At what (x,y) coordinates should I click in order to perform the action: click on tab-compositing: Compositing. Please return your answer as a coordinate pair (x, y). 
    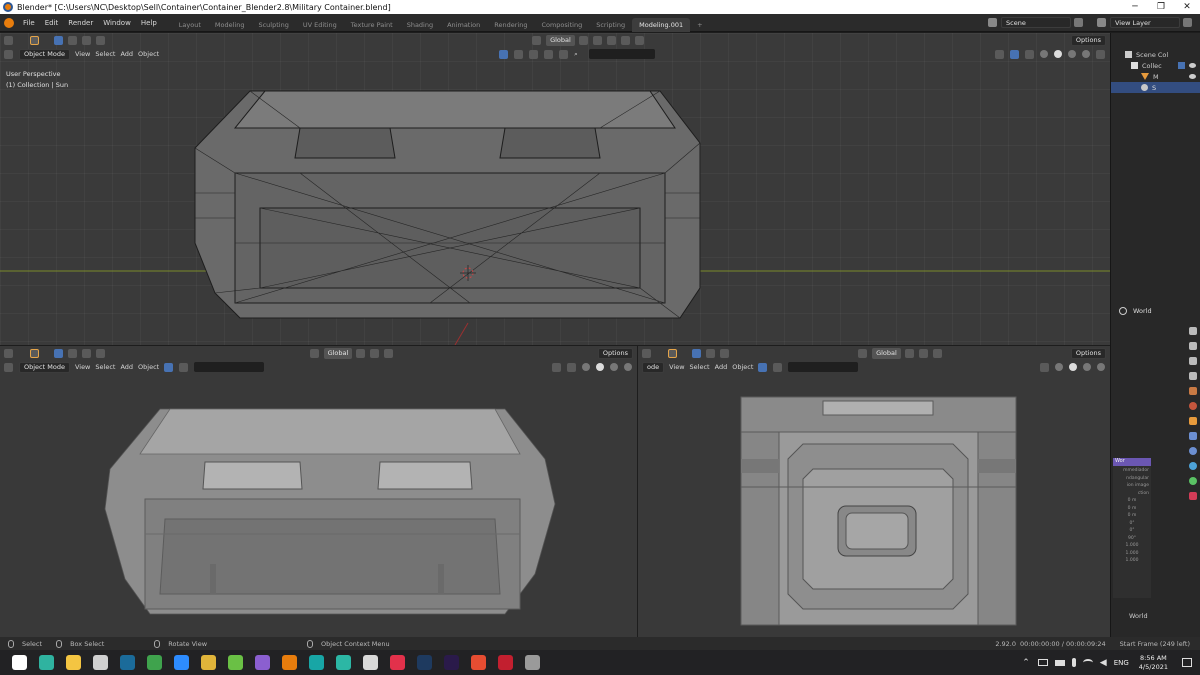
    Looking at the image, I should click on (561, 25).